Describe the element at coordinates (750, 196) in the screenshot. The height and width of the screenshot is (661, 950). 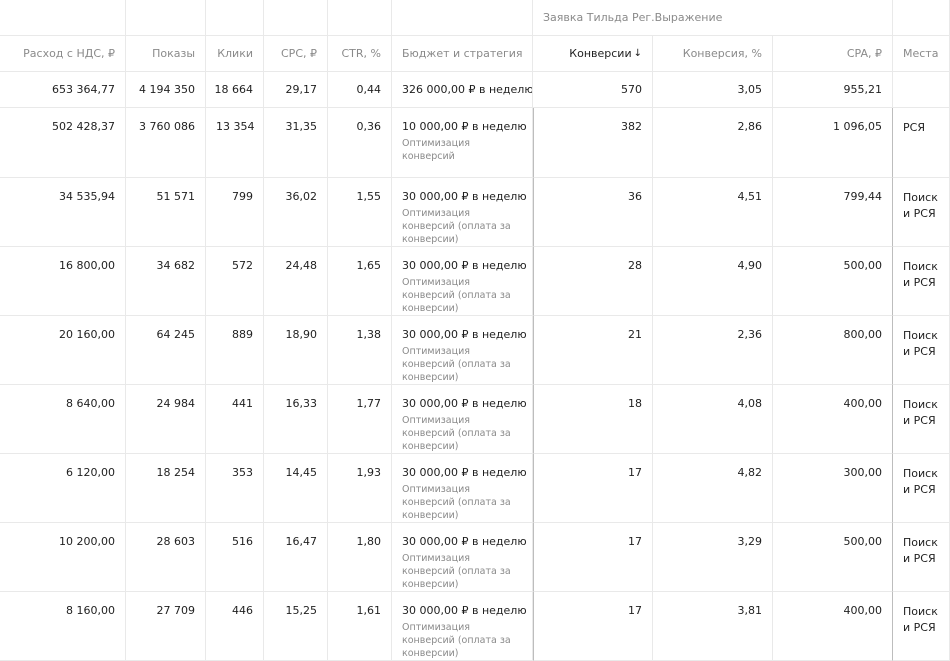
I see `cell-value: 4,51` at that location.